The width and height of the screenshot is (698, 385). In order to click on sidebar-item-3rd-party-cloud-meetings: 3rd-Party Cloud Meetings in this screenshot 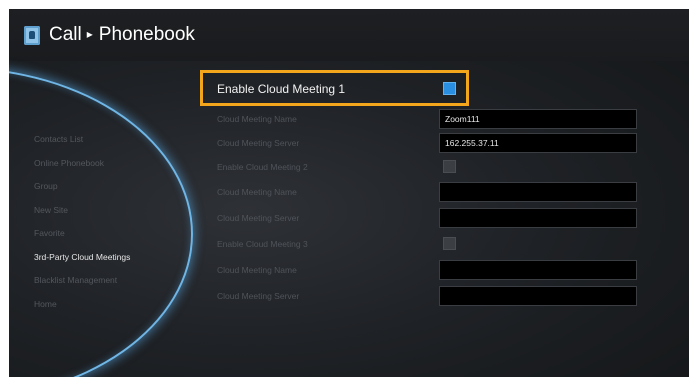, I will do `click(82, 258)`.